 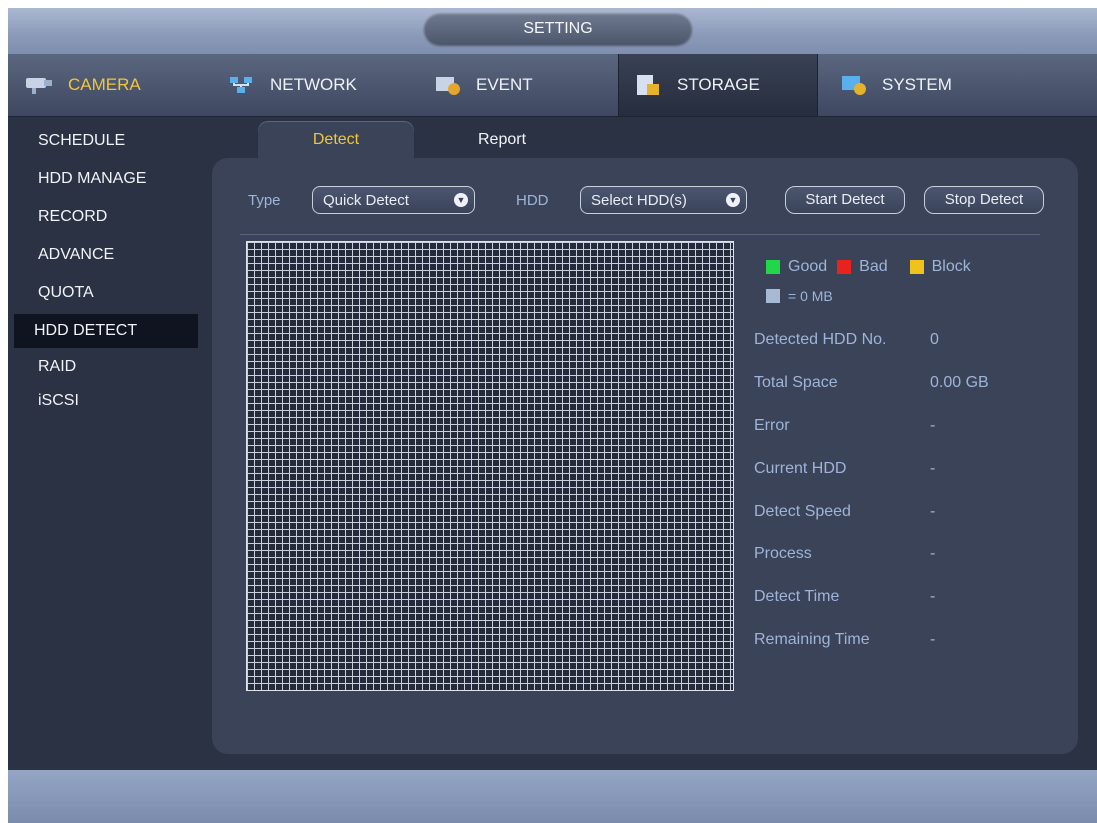 What do you see at coordinates (933, 468) in the screenshot?
I see `current-hdd-value: -` at bounding box center [933, 468].